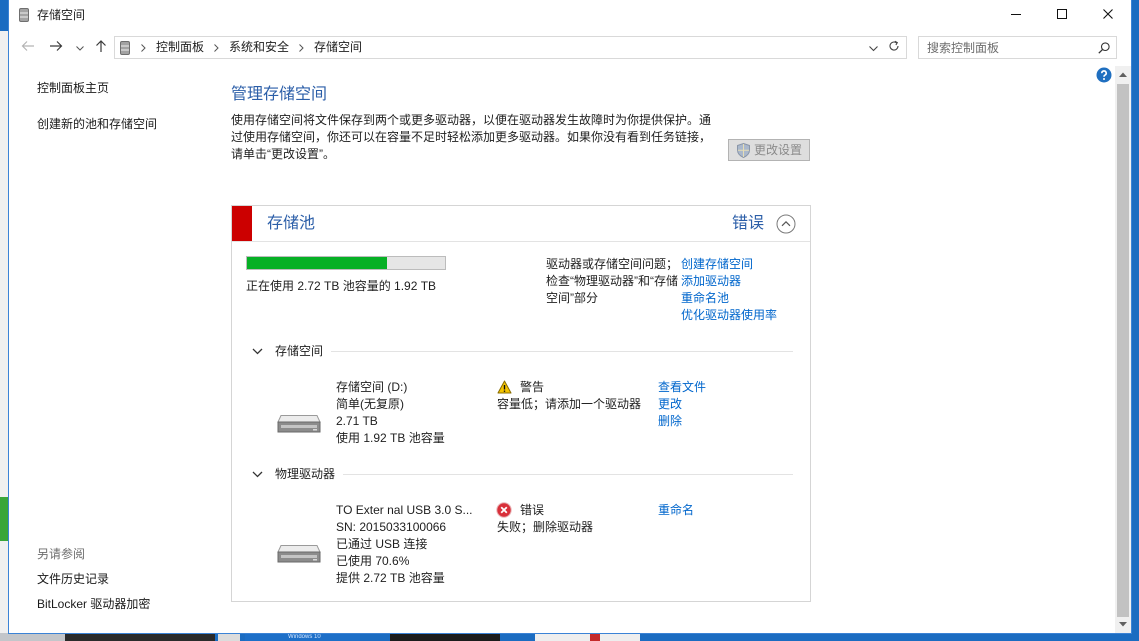 The image size is (1139, 641). I want to click on task-add-drives: 添加驱动器, so click(711, 281).